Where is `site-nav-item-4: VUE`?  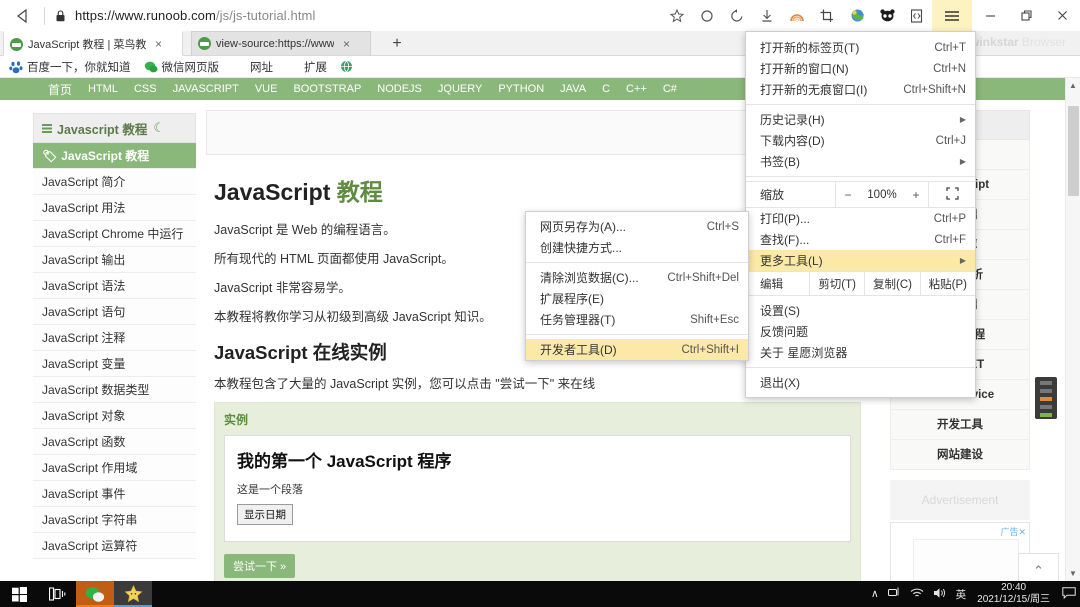 site-nav-item-4: VUE is located at coordinates (266, 89).